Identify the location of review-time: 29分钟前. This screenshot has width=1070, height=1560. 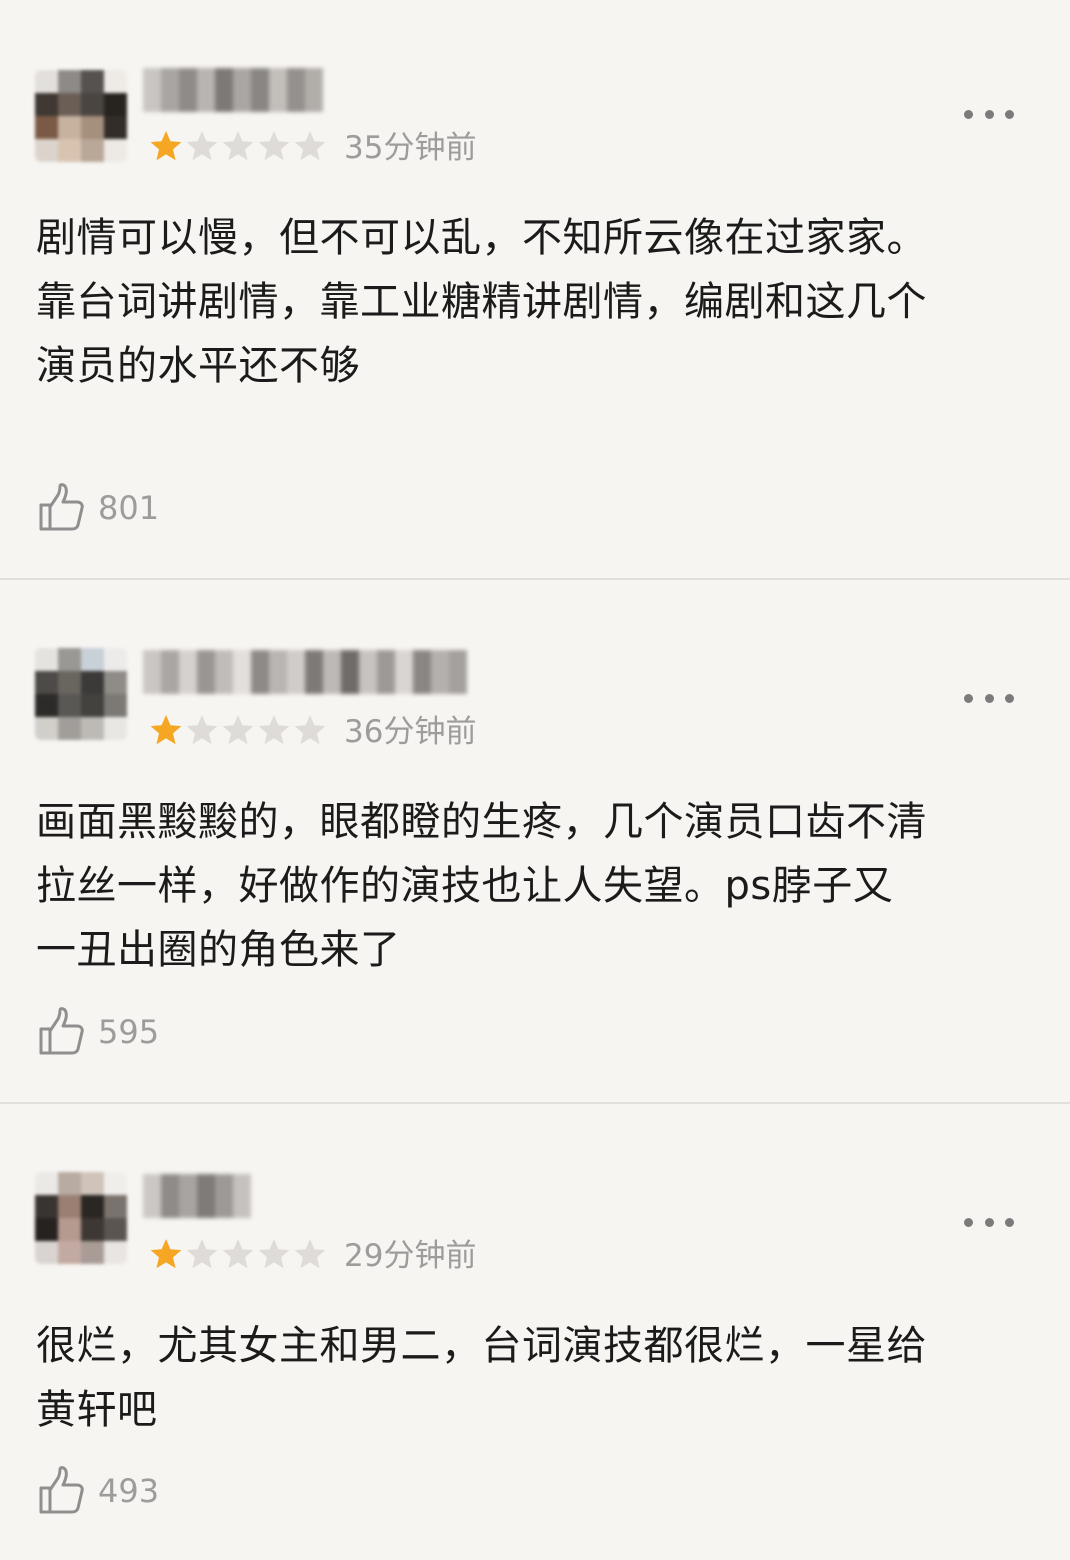
(410, 1256).